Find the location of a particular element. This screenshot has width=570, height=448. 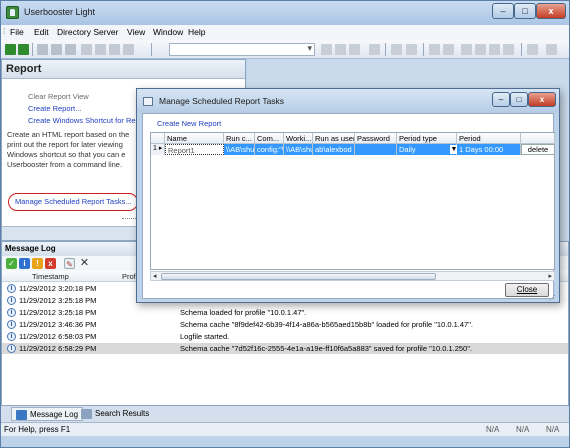

help-icon is located at coordinates (411, 49).